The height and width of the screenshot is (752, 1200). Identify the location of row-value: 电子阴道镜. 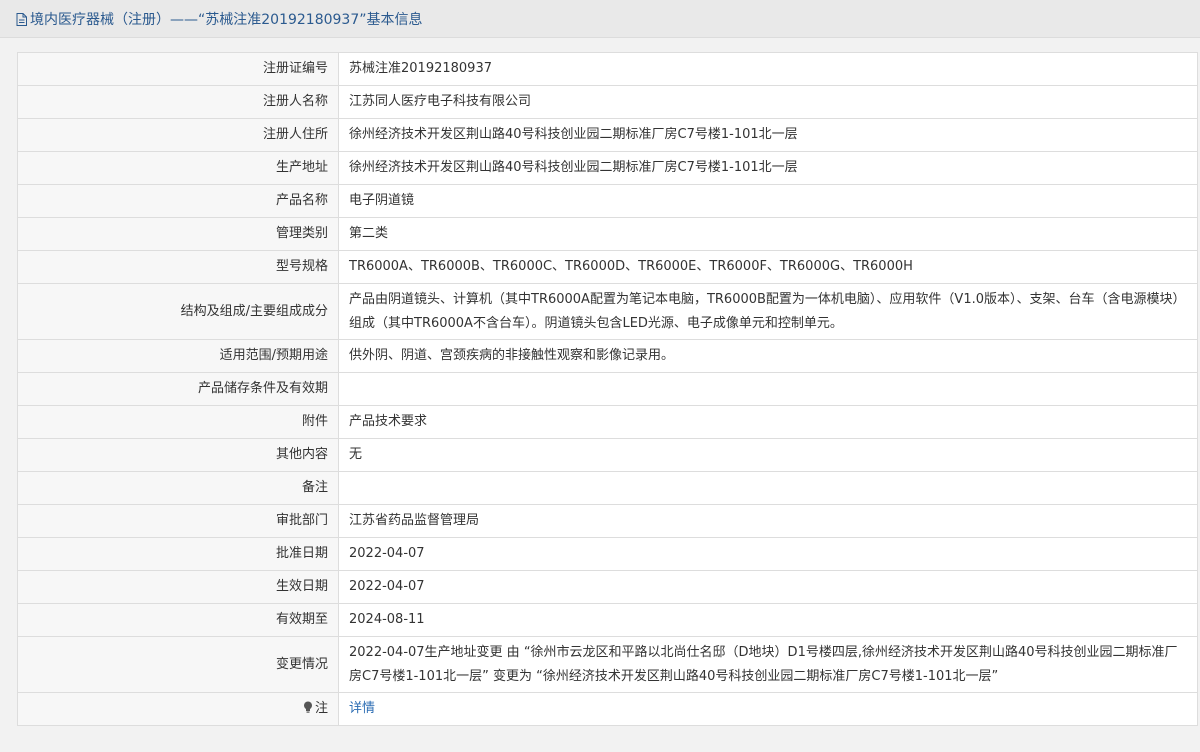
(768, 201).